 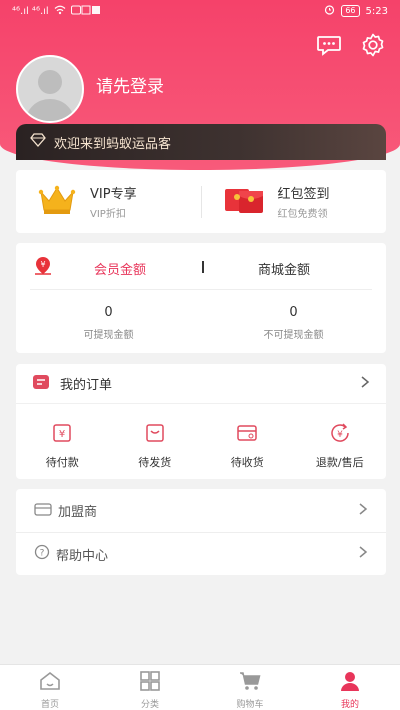 What do you see at coordinates (351, 45) in the screenshot?
I see `header-actions` at bounding box center [351, 45].